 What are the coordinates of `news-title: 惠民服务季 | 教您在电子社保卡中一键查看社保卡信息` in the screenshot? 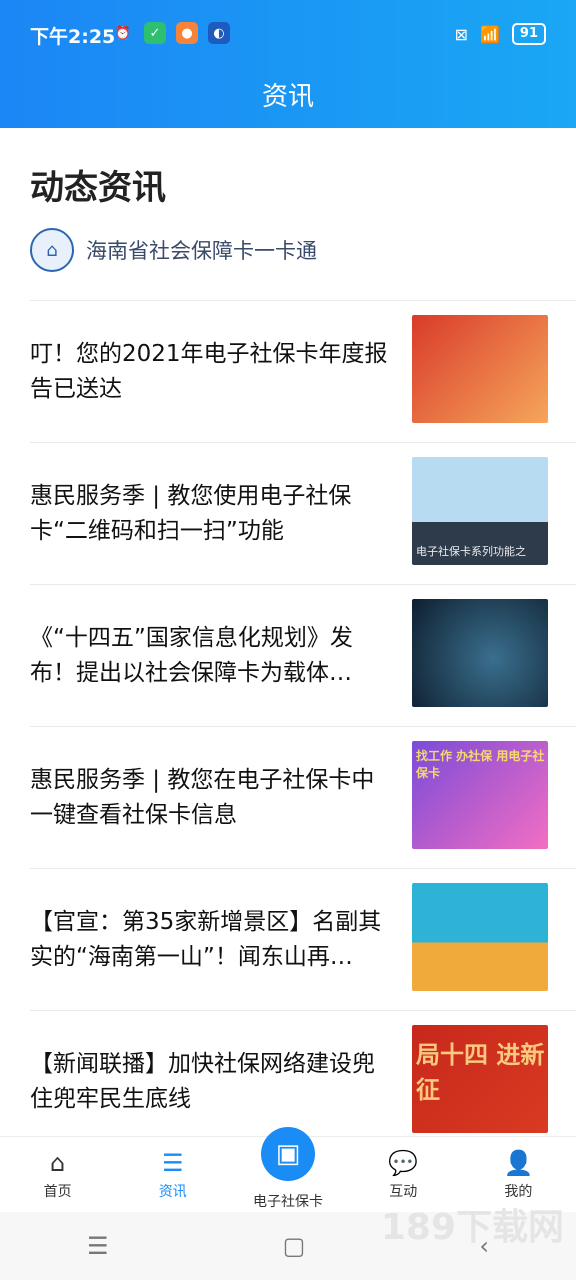 It's located at (202, 797).